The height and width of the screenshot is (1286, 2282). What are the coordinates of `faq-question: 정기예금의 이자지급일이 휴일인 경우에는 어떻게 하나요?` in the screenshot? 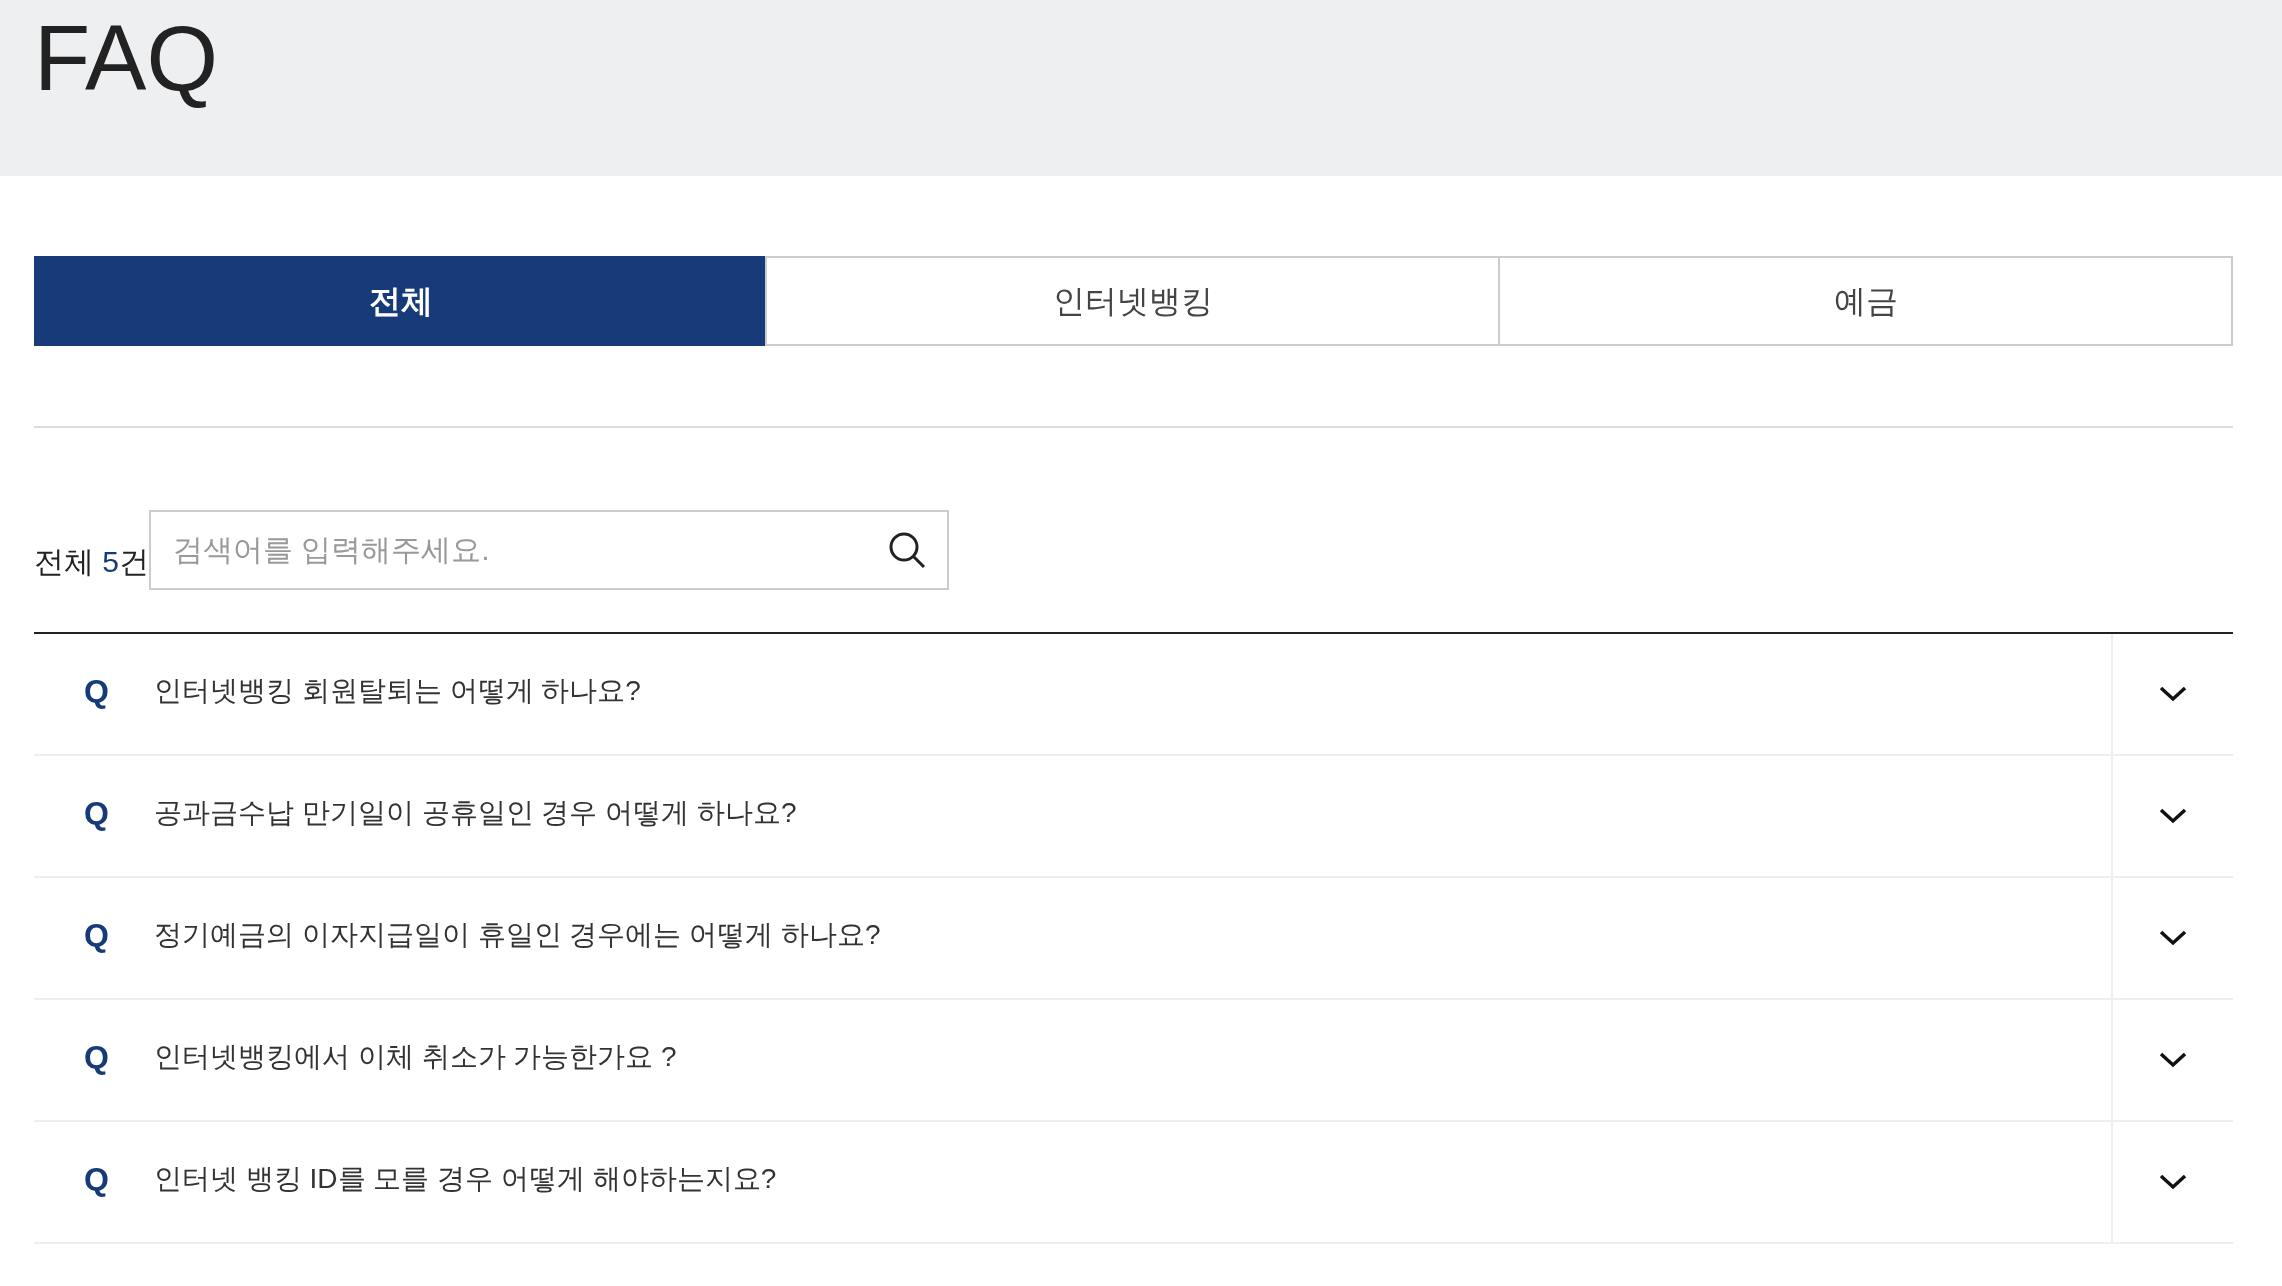 It's located at (517, 935).